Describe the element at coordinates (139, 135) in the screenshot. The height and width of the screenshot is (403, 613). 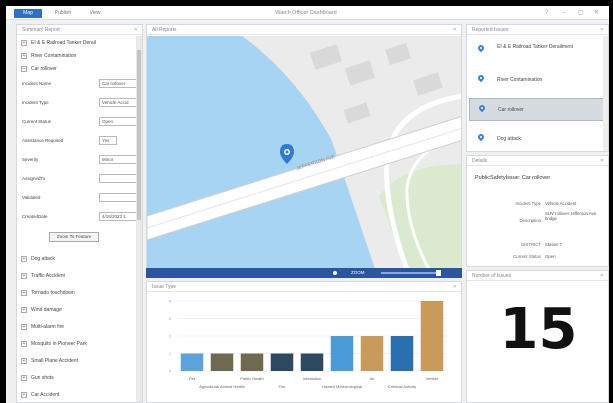
I see `scrollbar-thumb` at that location.